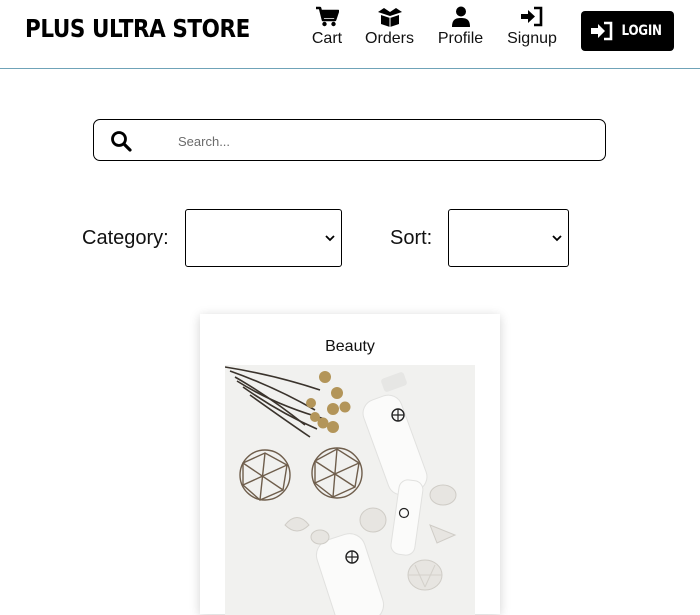 The height and width of the screenshot is (615, 700). What do you see at coordinates (378, 141) in the screenshot?
I see `search-input` at bounding box center [378, 141].